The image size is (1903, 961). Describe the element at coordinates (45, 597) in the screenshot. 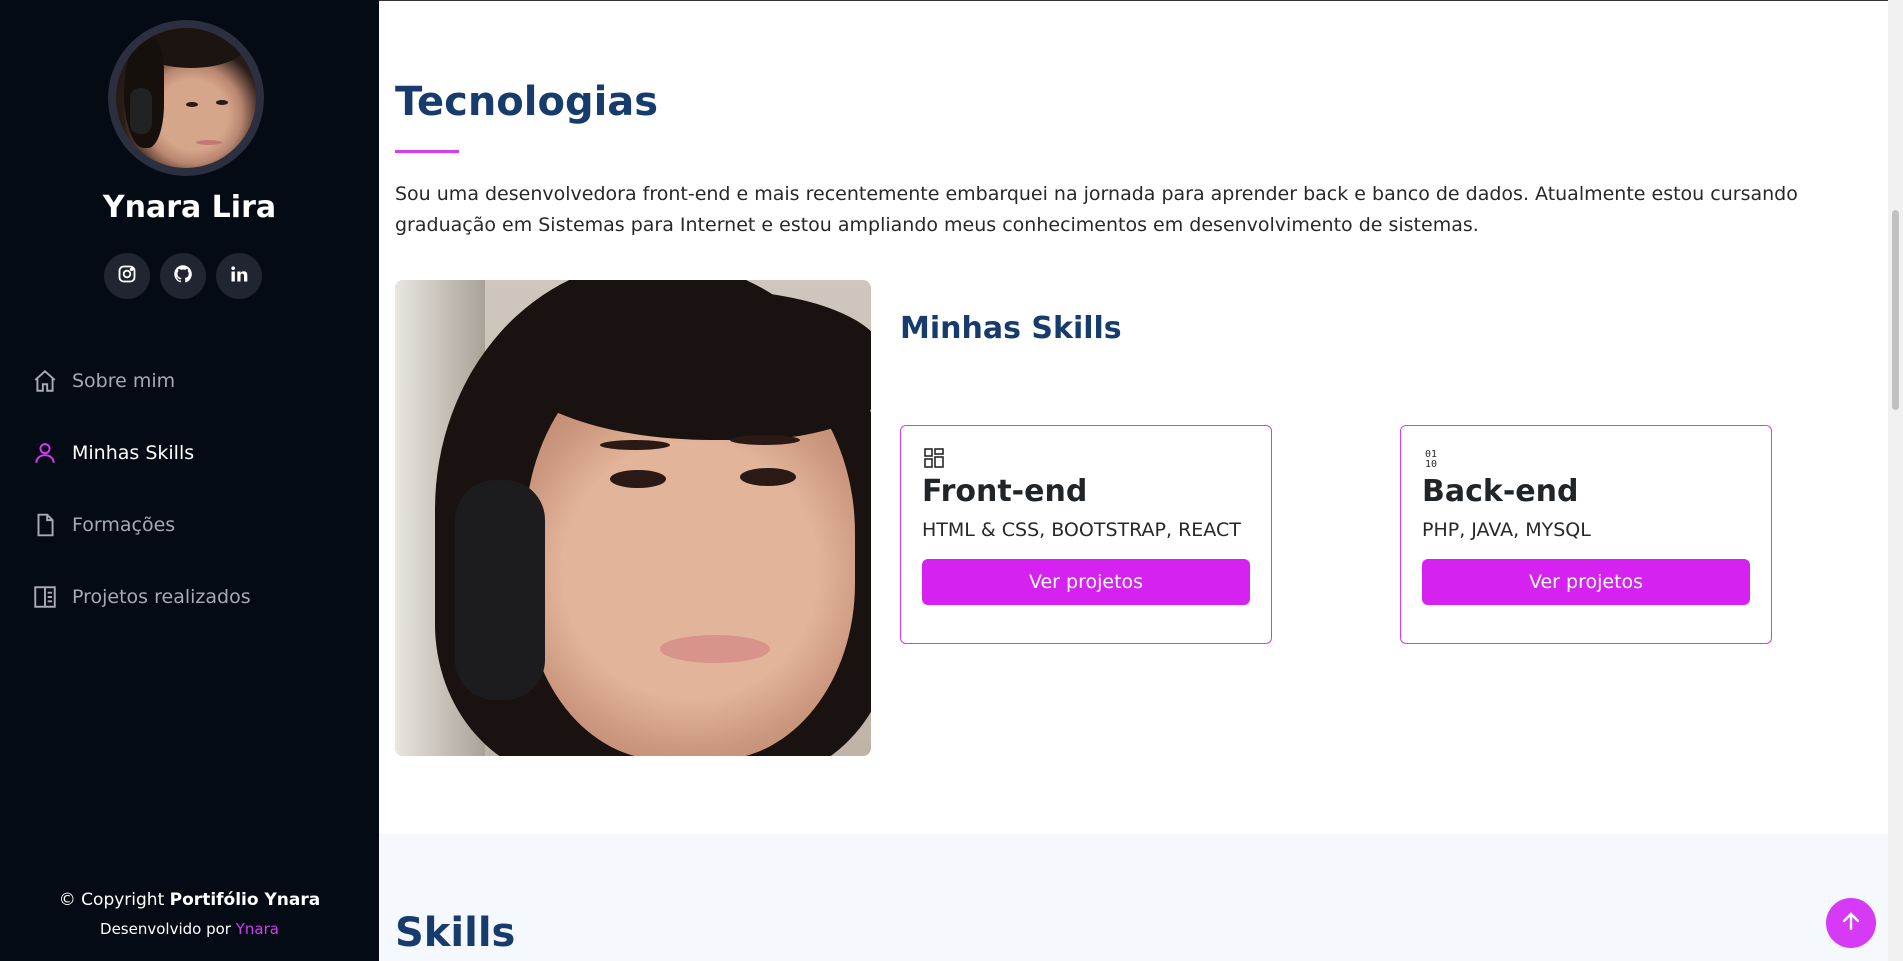

I see `layout-icon` at that location.